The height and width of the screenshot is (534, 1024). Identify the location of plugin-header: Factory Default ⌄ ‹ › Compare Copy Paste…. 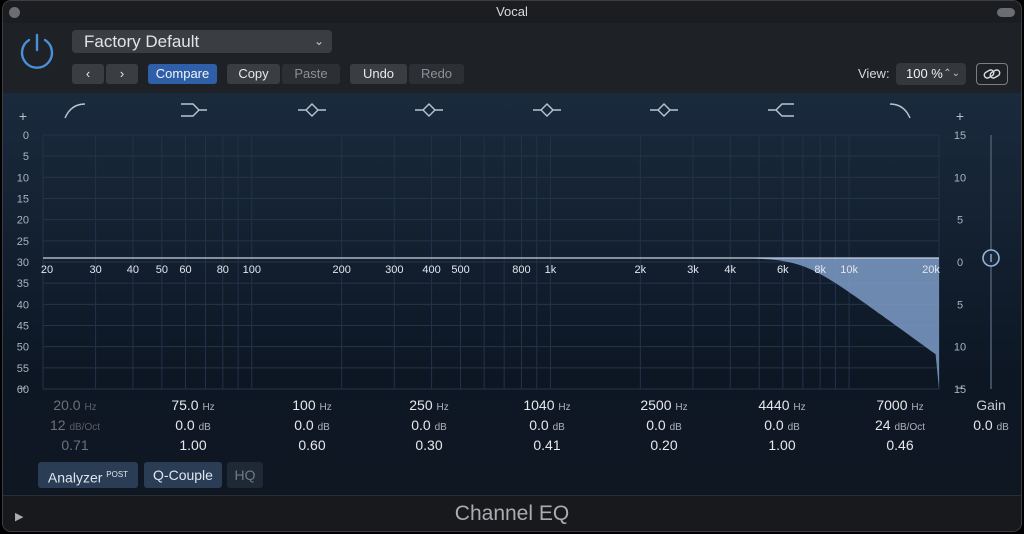
(512, 58).